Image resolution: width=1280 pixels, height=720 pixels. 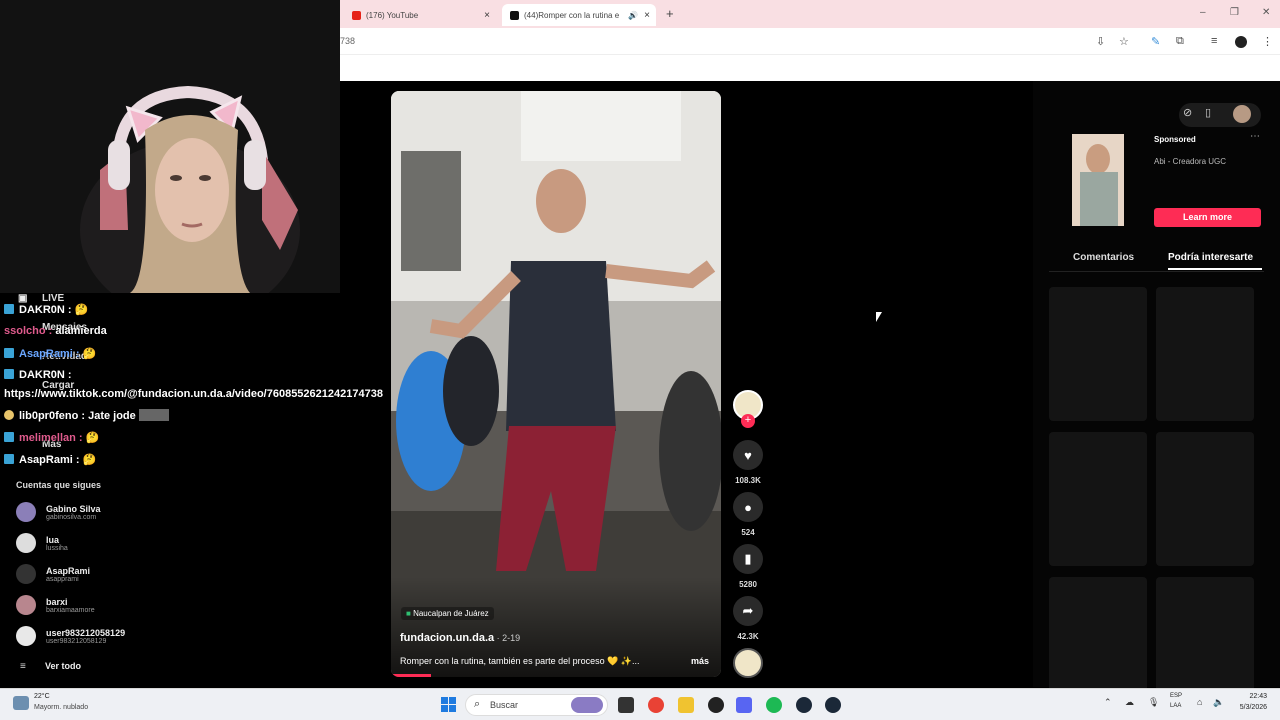 I want to click on spotify-icon, so click(x=774, y=705).